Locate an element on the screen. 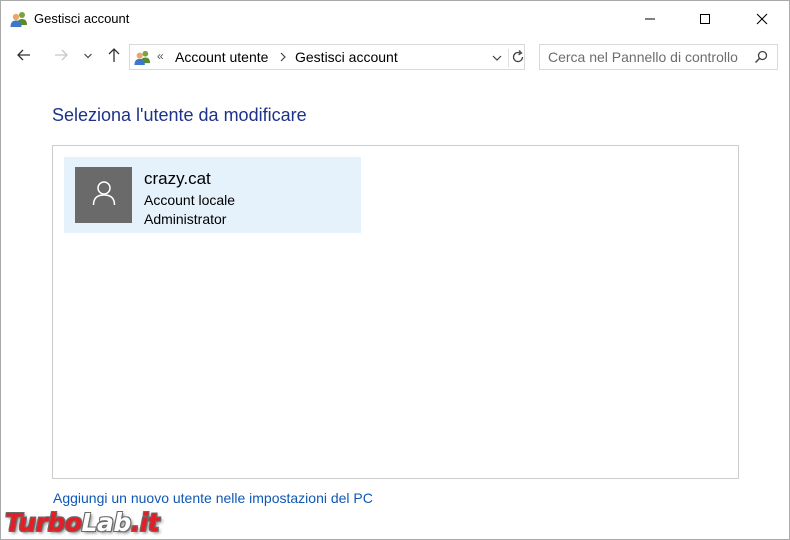 This screenshot has width=790, height=540. watermark-part-turbo: Turbo is located at coordinates (43, 522).